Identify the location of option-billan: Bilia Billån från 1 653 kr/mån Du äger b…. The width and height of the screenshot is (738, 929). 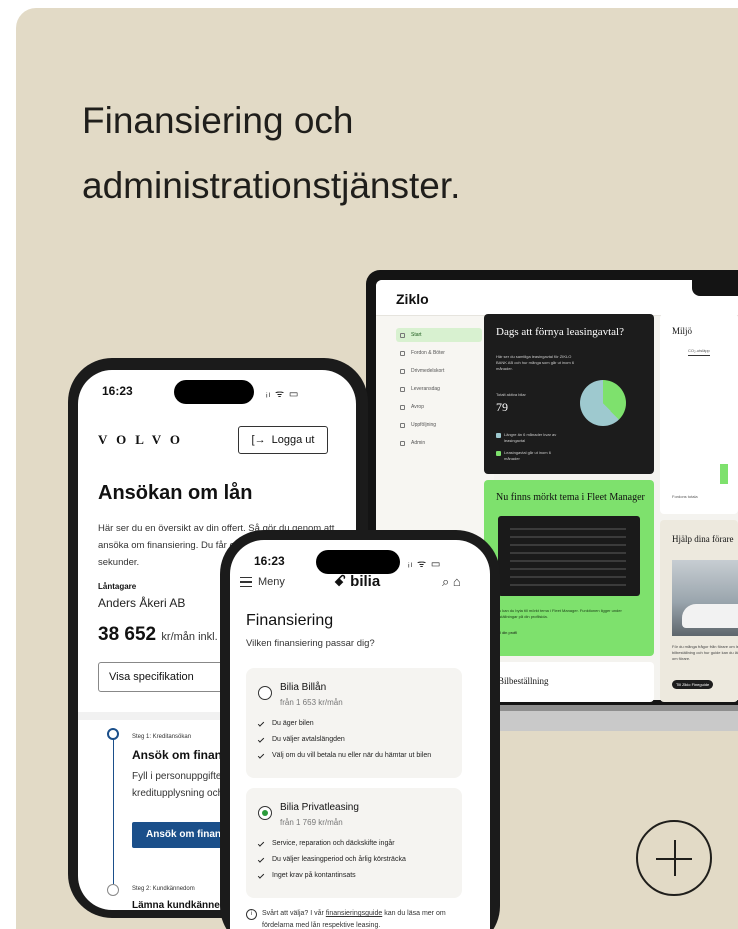
(354, 723).